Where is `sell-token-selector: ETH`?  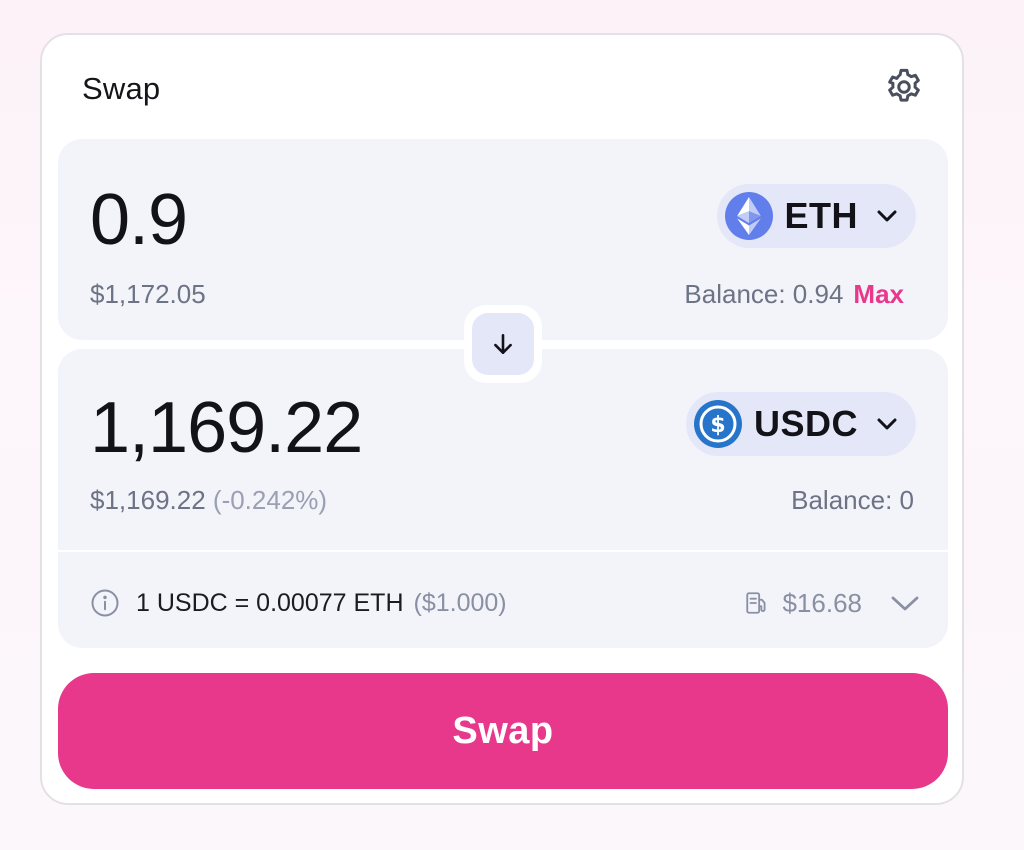 sell-token-selector: ETH is located at coordinates (816, 216).